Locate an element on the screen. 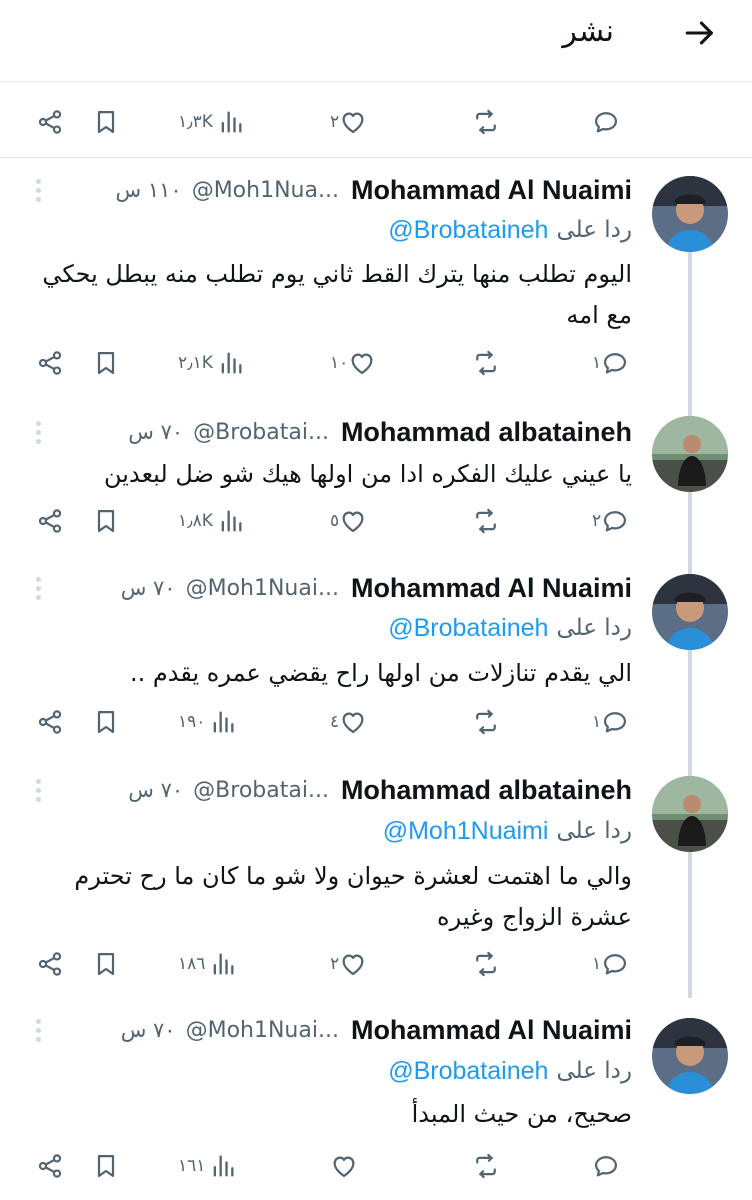 Image resolution: width=752 pixels, height=1200 pixels. divider is located at coordinates (376, 157).